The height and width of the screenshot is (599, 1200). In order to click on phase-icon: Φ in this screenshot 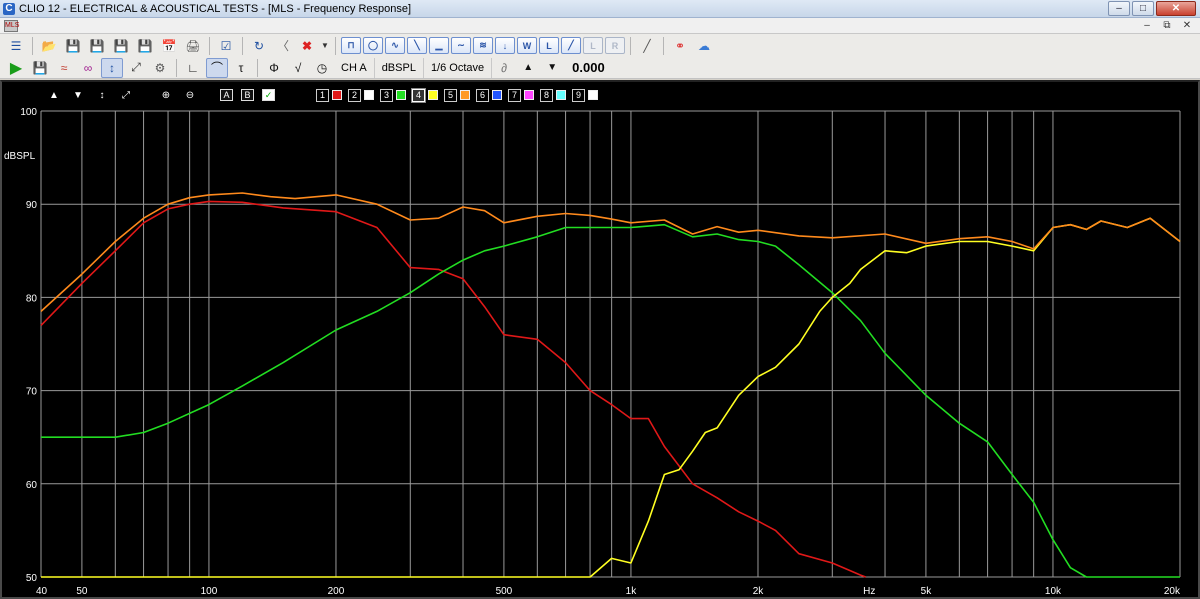, I will do `click(274, 68)`.